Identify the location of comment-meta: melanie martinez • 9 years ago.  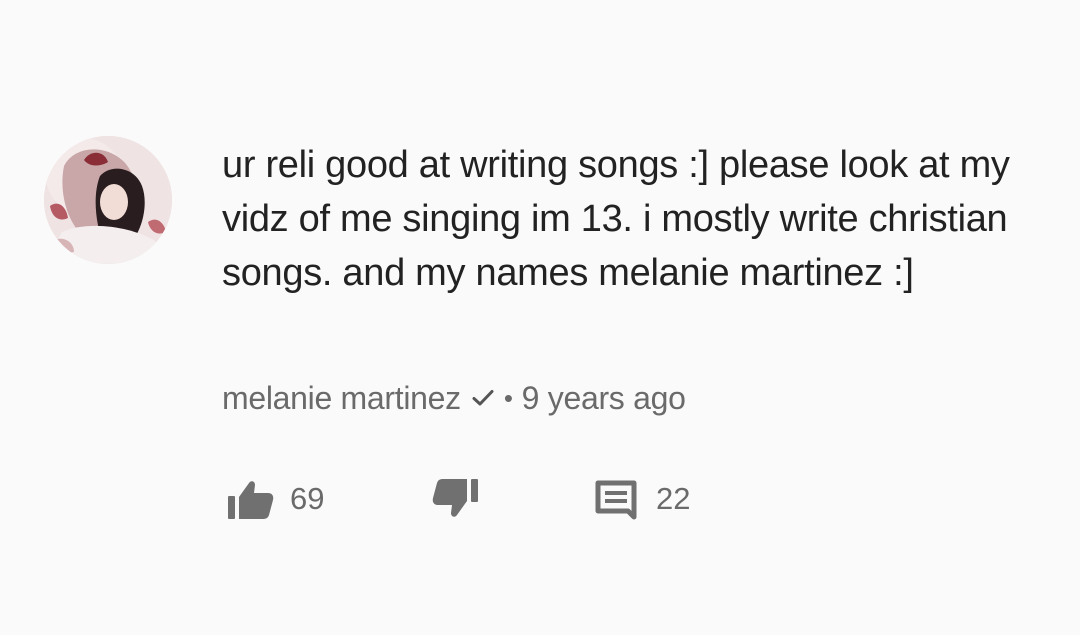
(454, 398).